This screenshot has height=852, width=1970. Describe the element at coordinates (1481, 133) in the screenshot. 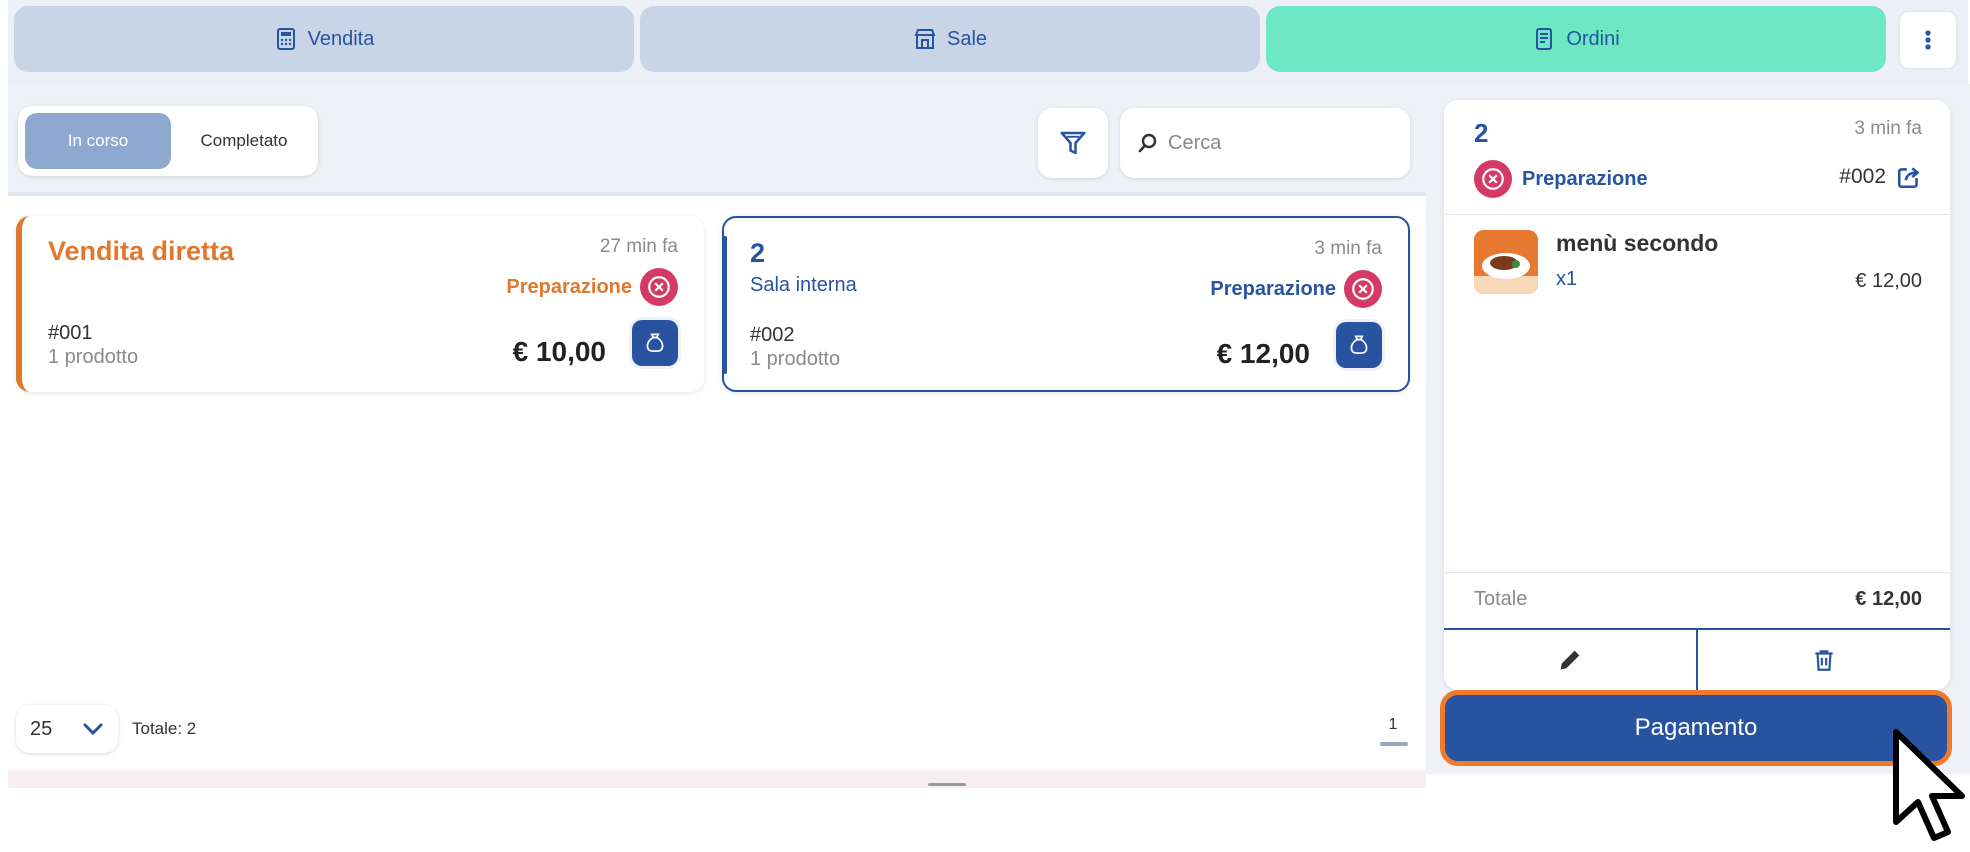

I see `detail-table-number: 2` at that location.